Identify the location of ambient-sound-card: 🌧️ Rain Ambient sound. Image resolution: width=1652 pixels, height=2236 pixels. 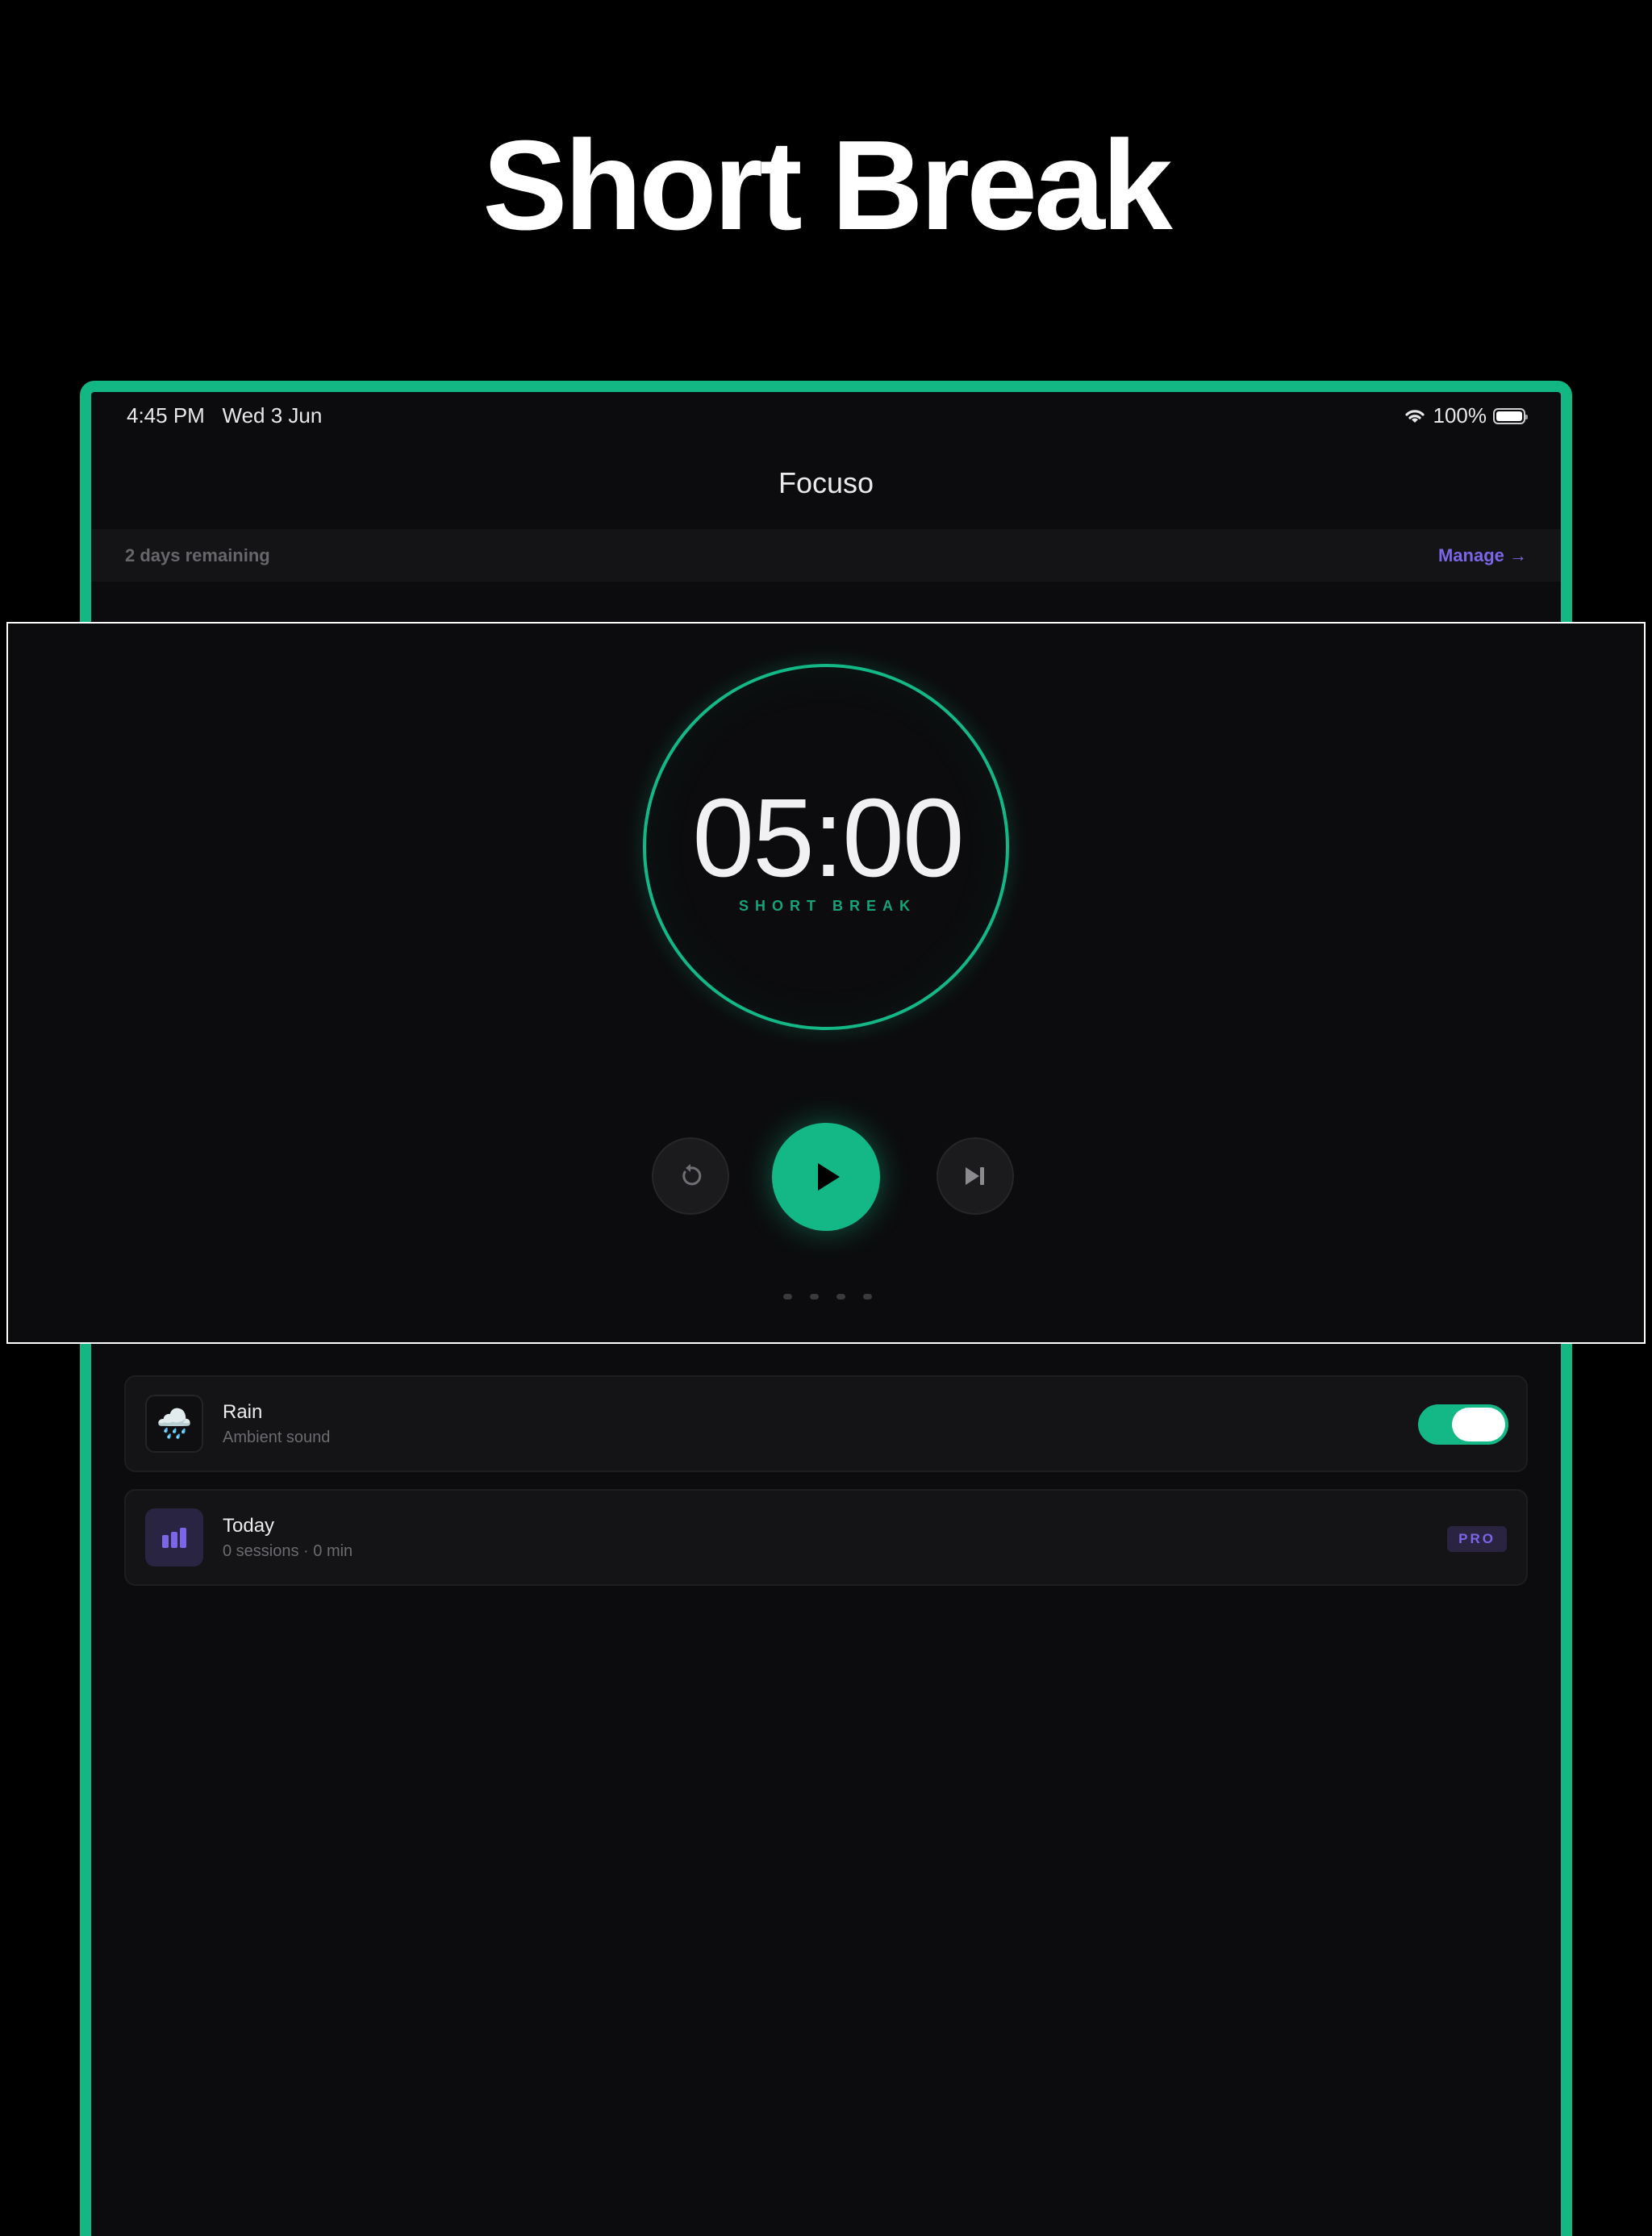
(826, 1423).